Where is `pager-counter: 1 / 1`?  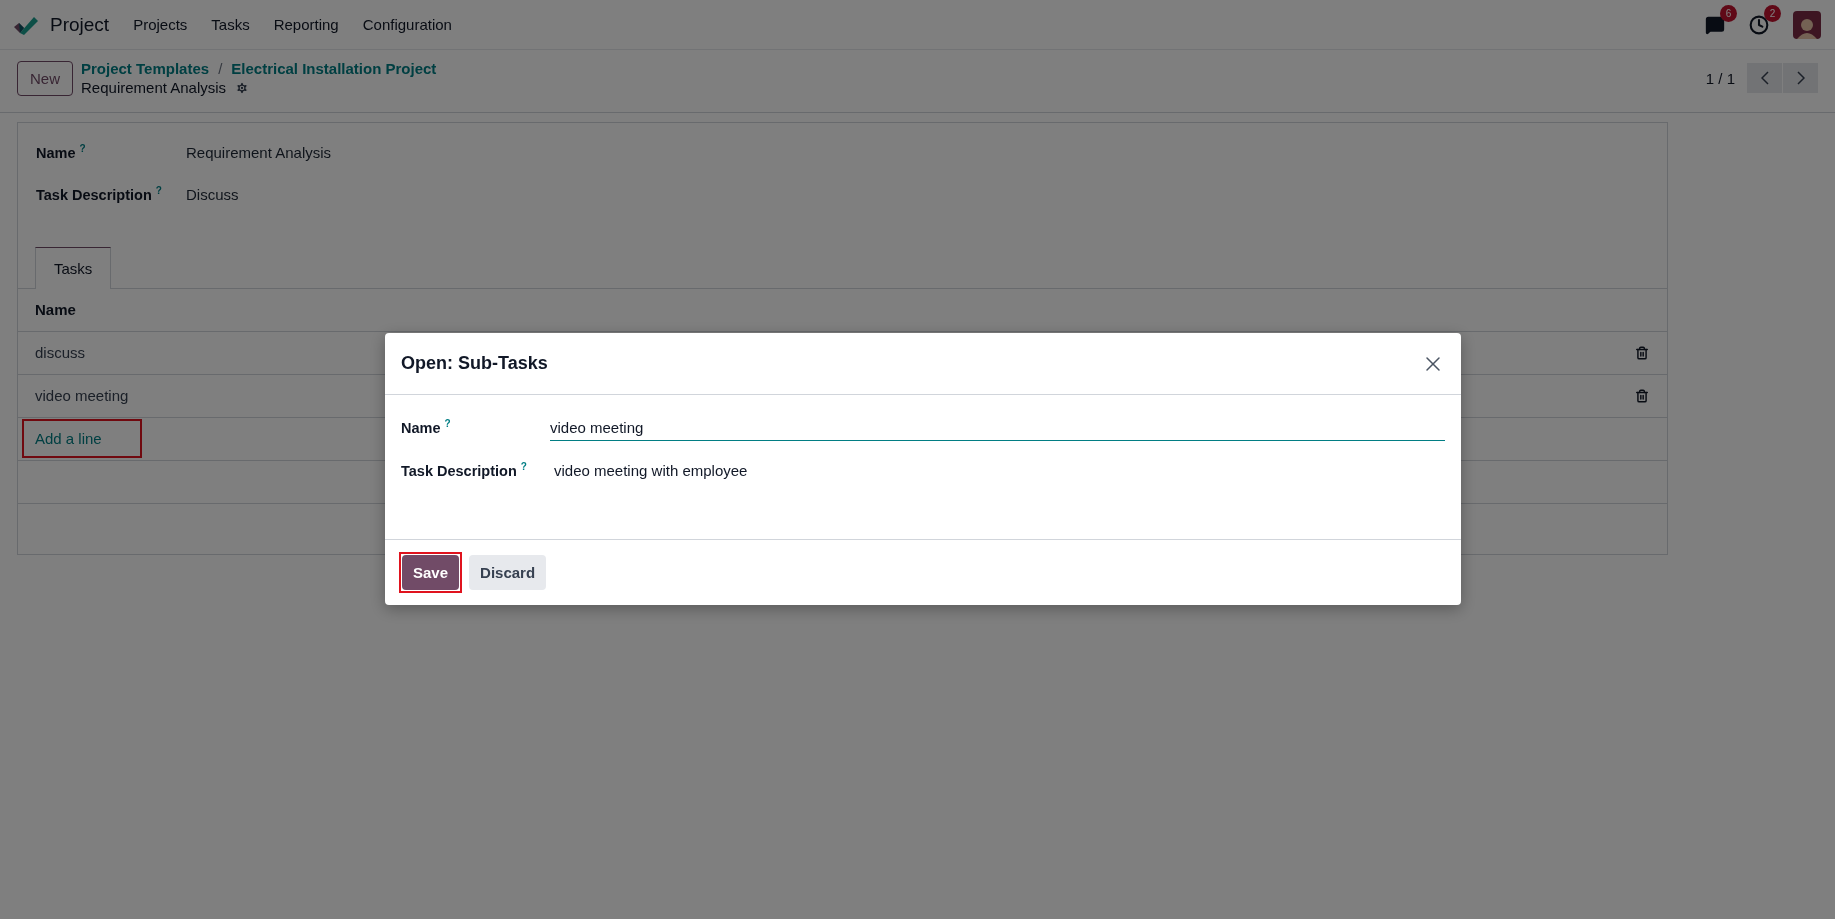 pager-counter: 1 / 1 is located at coordinates (1720, 78).